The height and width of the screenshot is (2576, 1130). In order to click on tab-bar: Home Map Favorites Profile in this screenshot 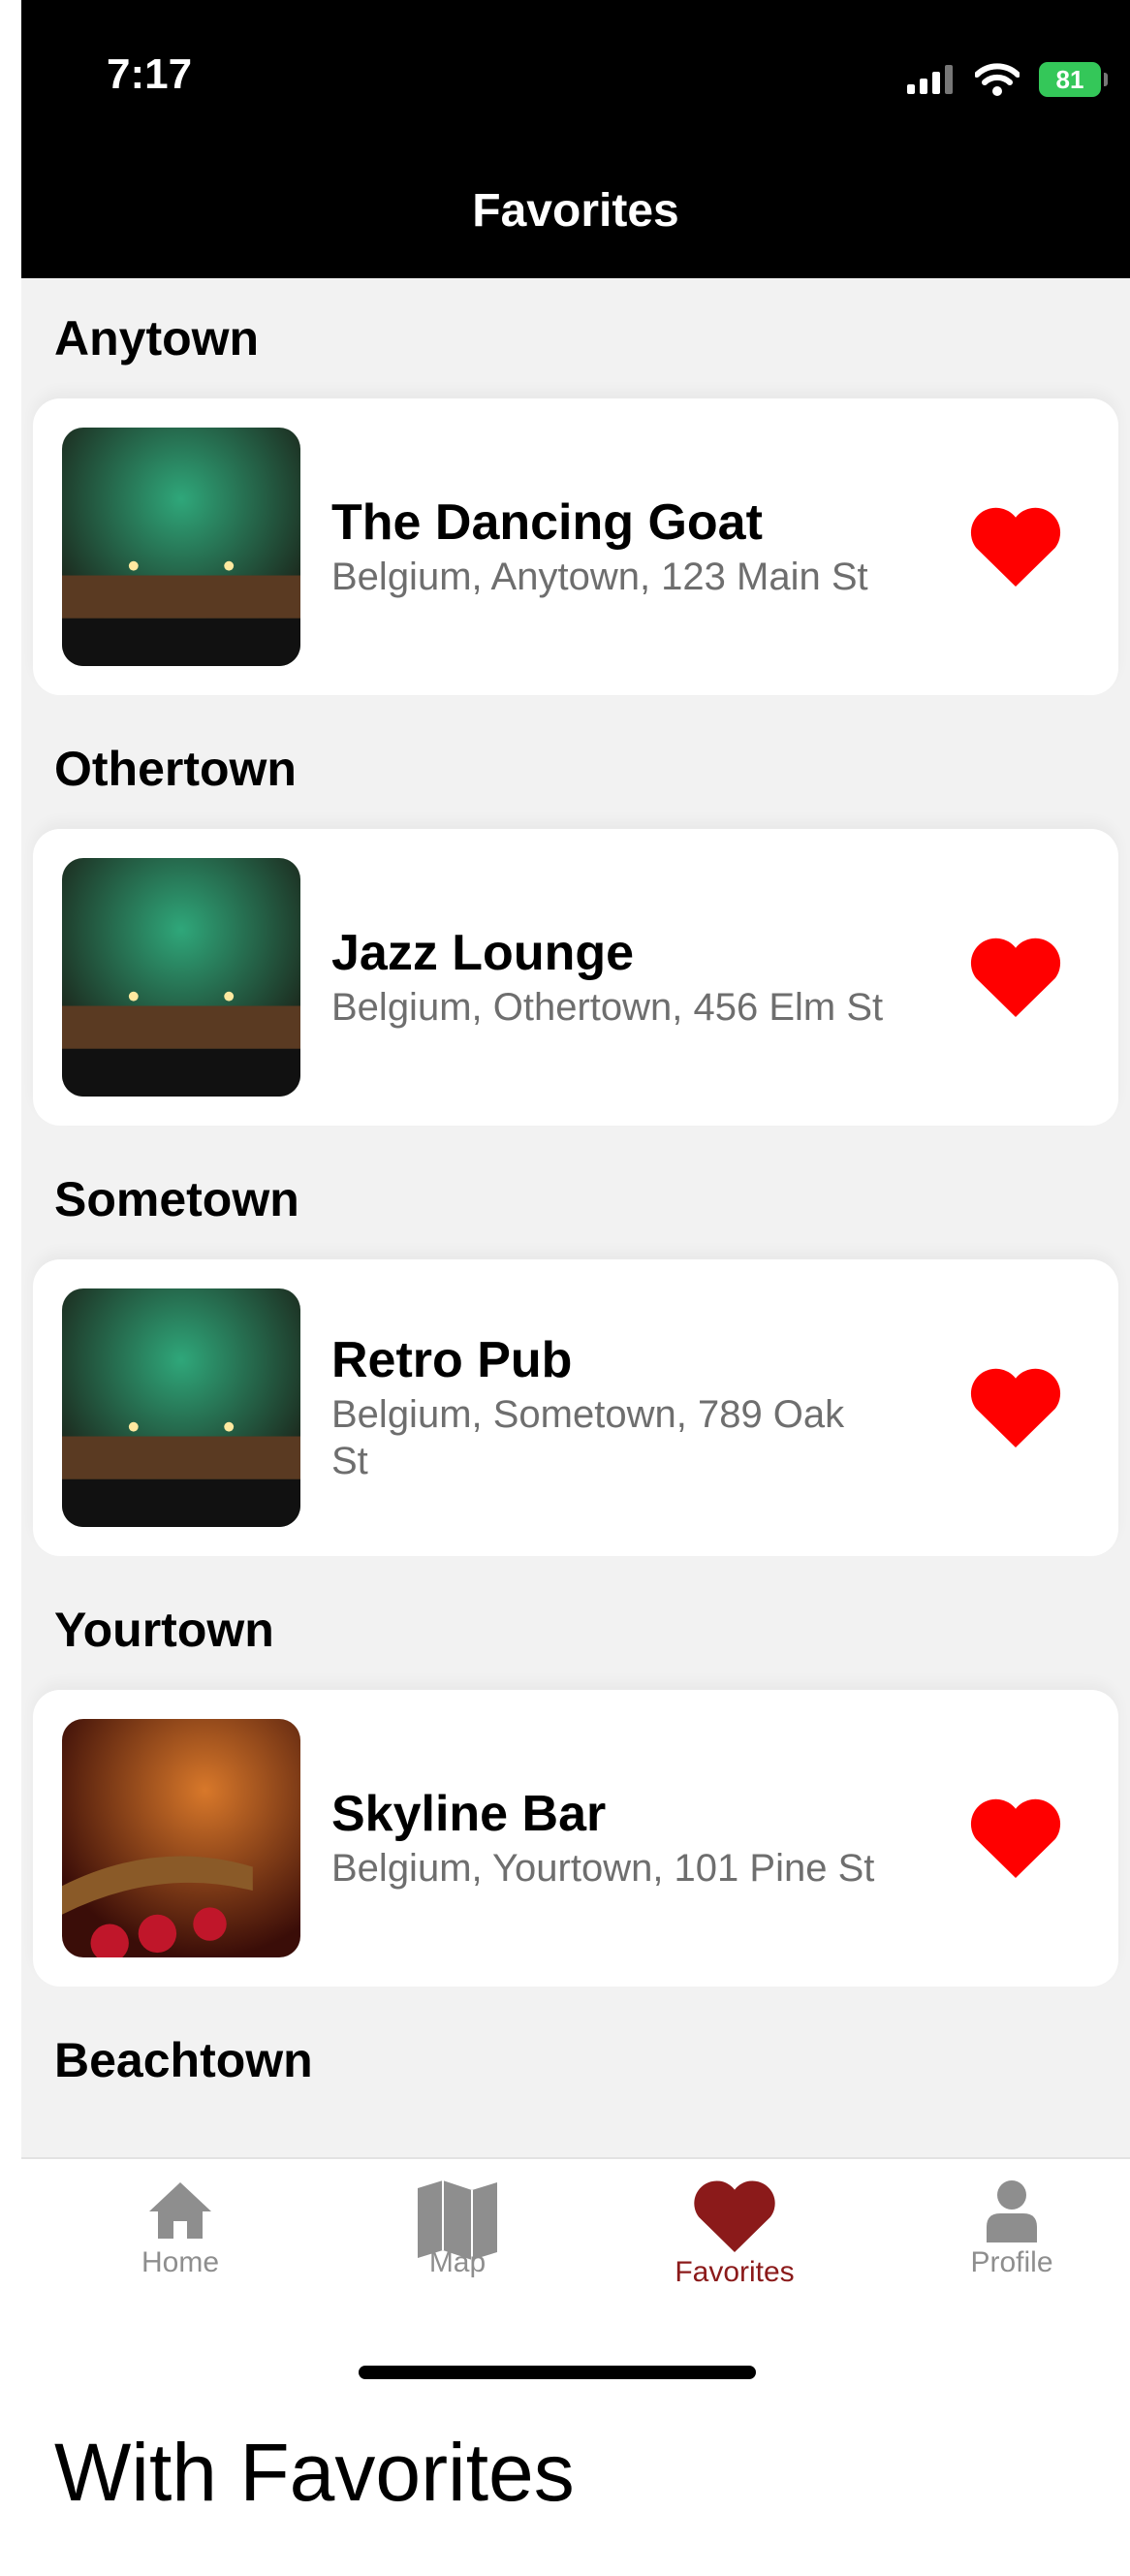, I will do `click(575, 2266)`.